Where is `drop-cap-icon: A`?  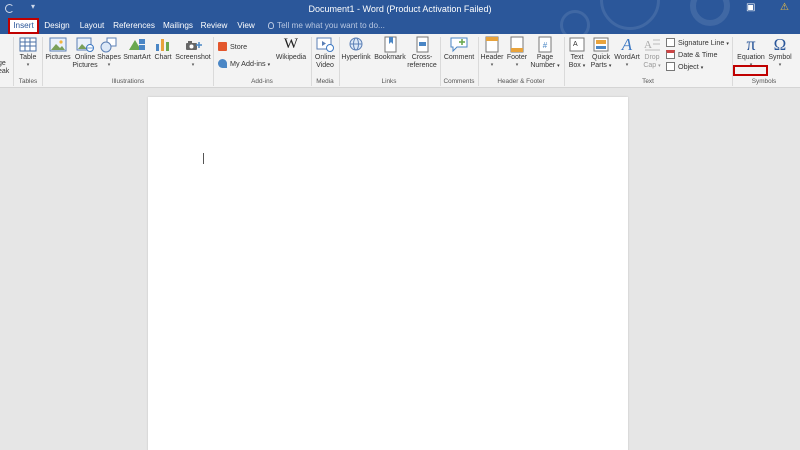 drop-cap-icon: A is located at coordinates (652, 44).